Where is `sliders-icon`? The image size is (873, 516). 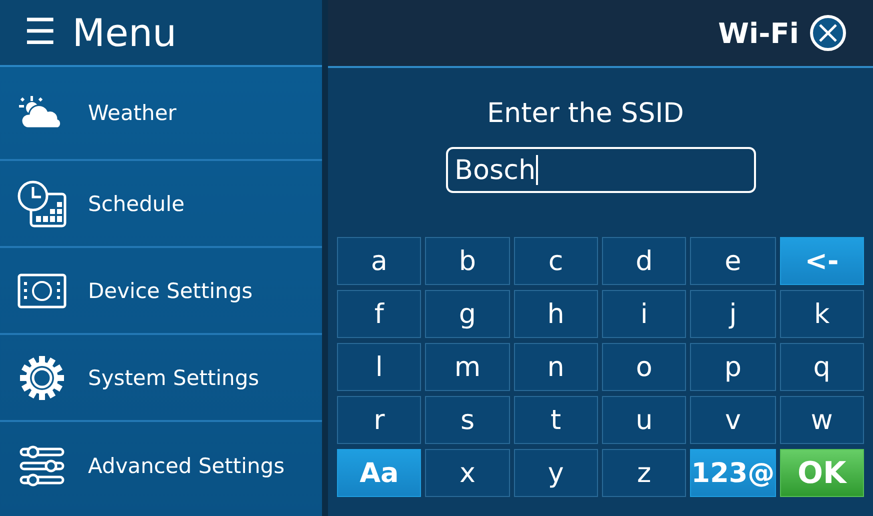
sliders-icon is located at coordinates (42, 465).